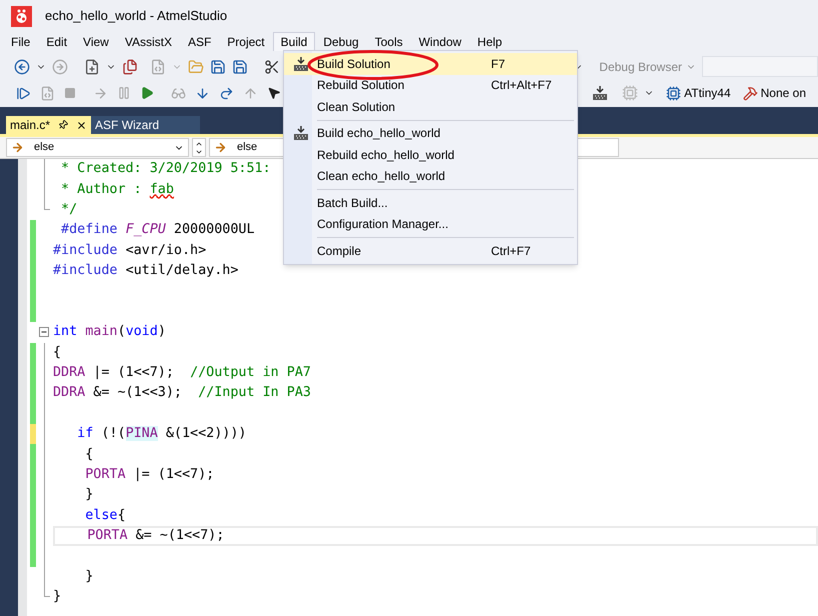 Image resolution: width=818 pixels, height=616 pixels. I want to click on menu-item: VAssistX, so click(148, 41).